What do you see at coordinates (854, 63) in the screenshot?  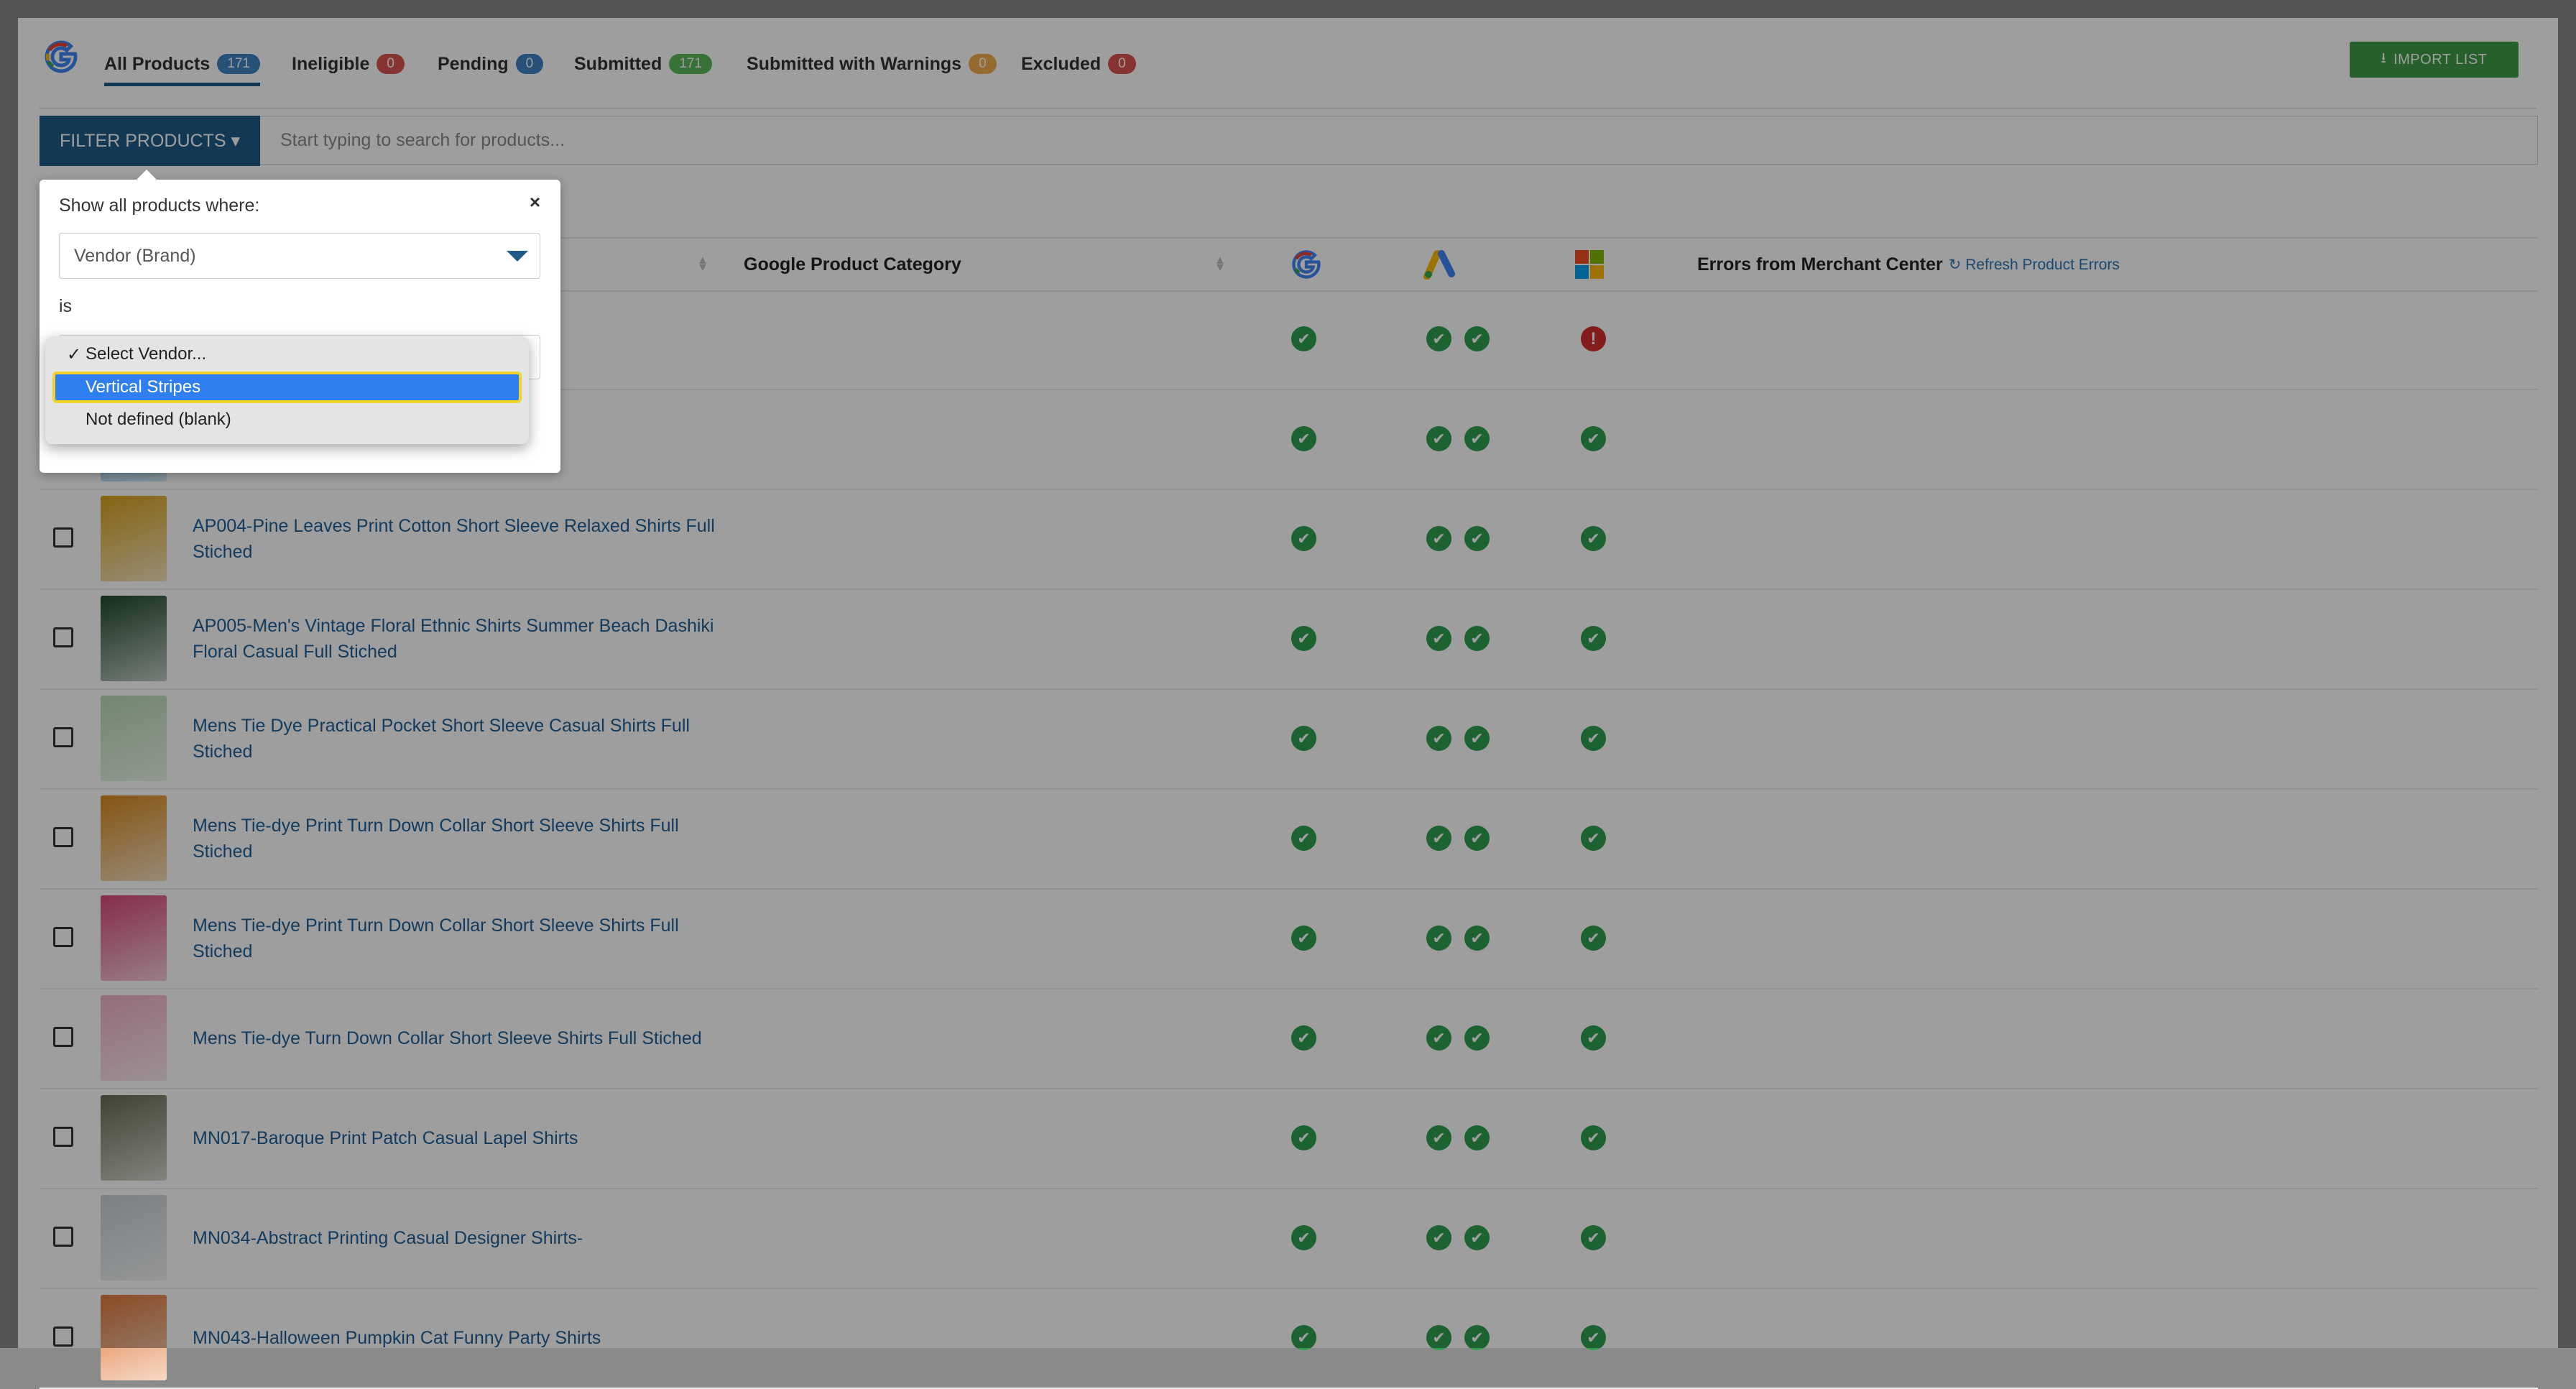 I see `tab-label: Submitted with Warnings` at bounding box center [854, 63].